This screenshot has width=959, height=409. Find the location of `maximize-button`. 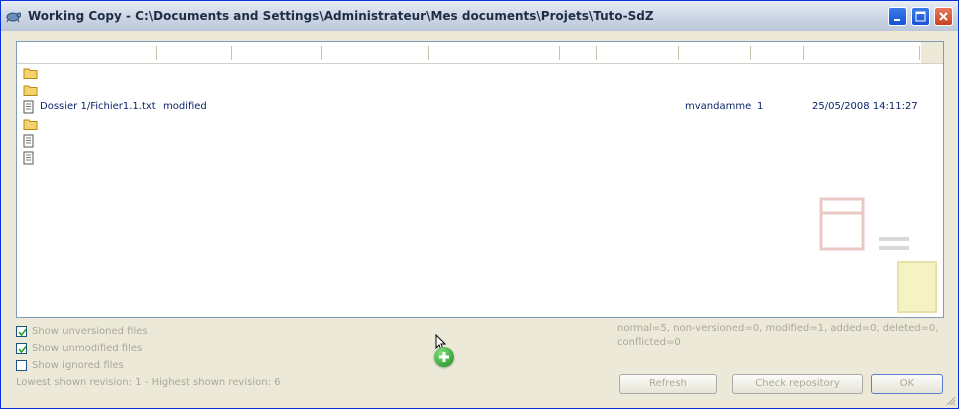

maximize-button is located at coordinates (920, 16).